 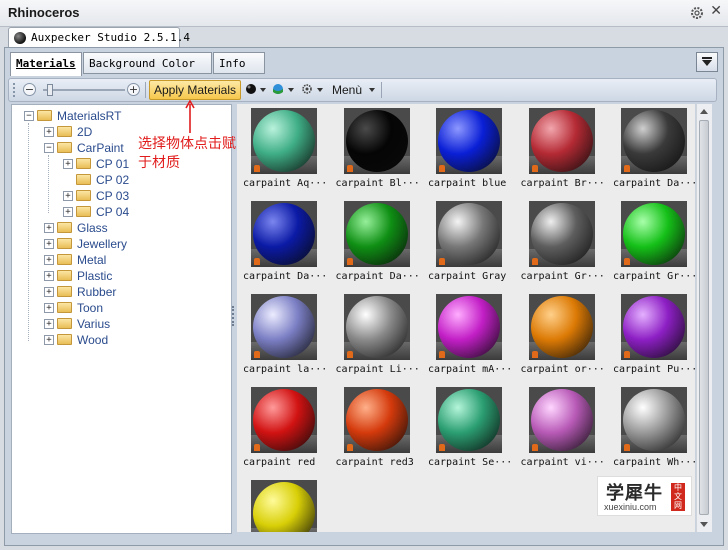 What do you see at coordinates (278, 89) in the screenshot?
I see `environment-icon` at bounding box center [278, 89].